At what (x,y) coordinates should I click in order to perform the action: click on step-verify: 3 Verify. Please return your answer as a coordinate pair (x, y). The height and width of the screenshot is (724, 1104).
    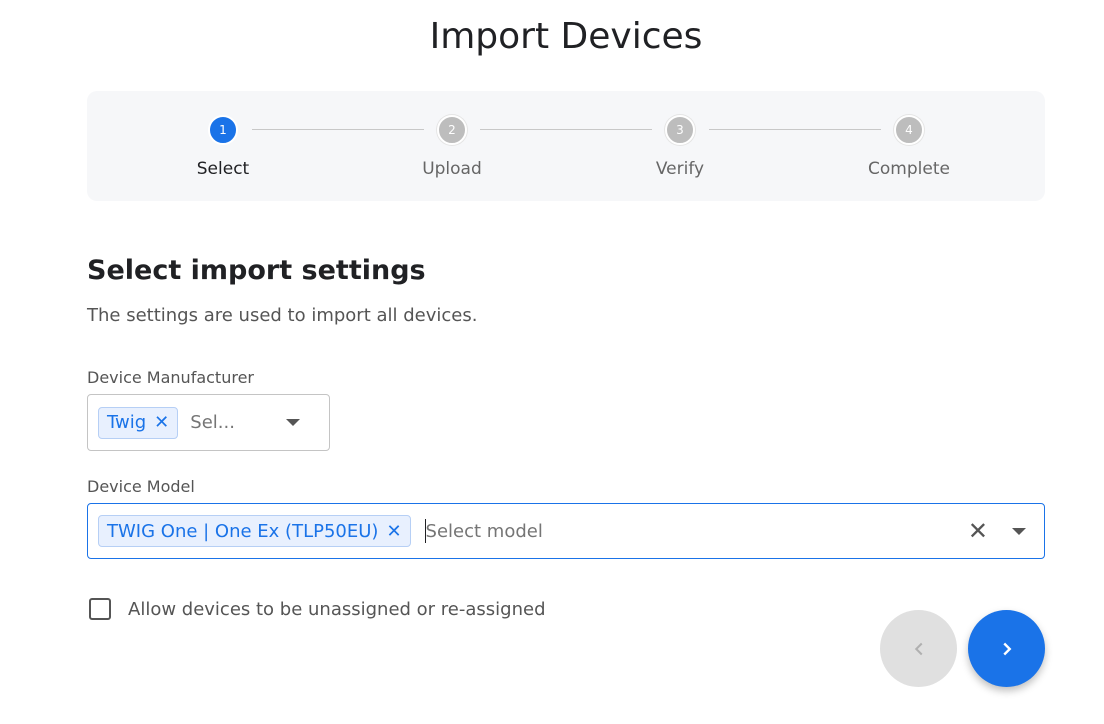
    Looking at the image, I should click on (680, 147).